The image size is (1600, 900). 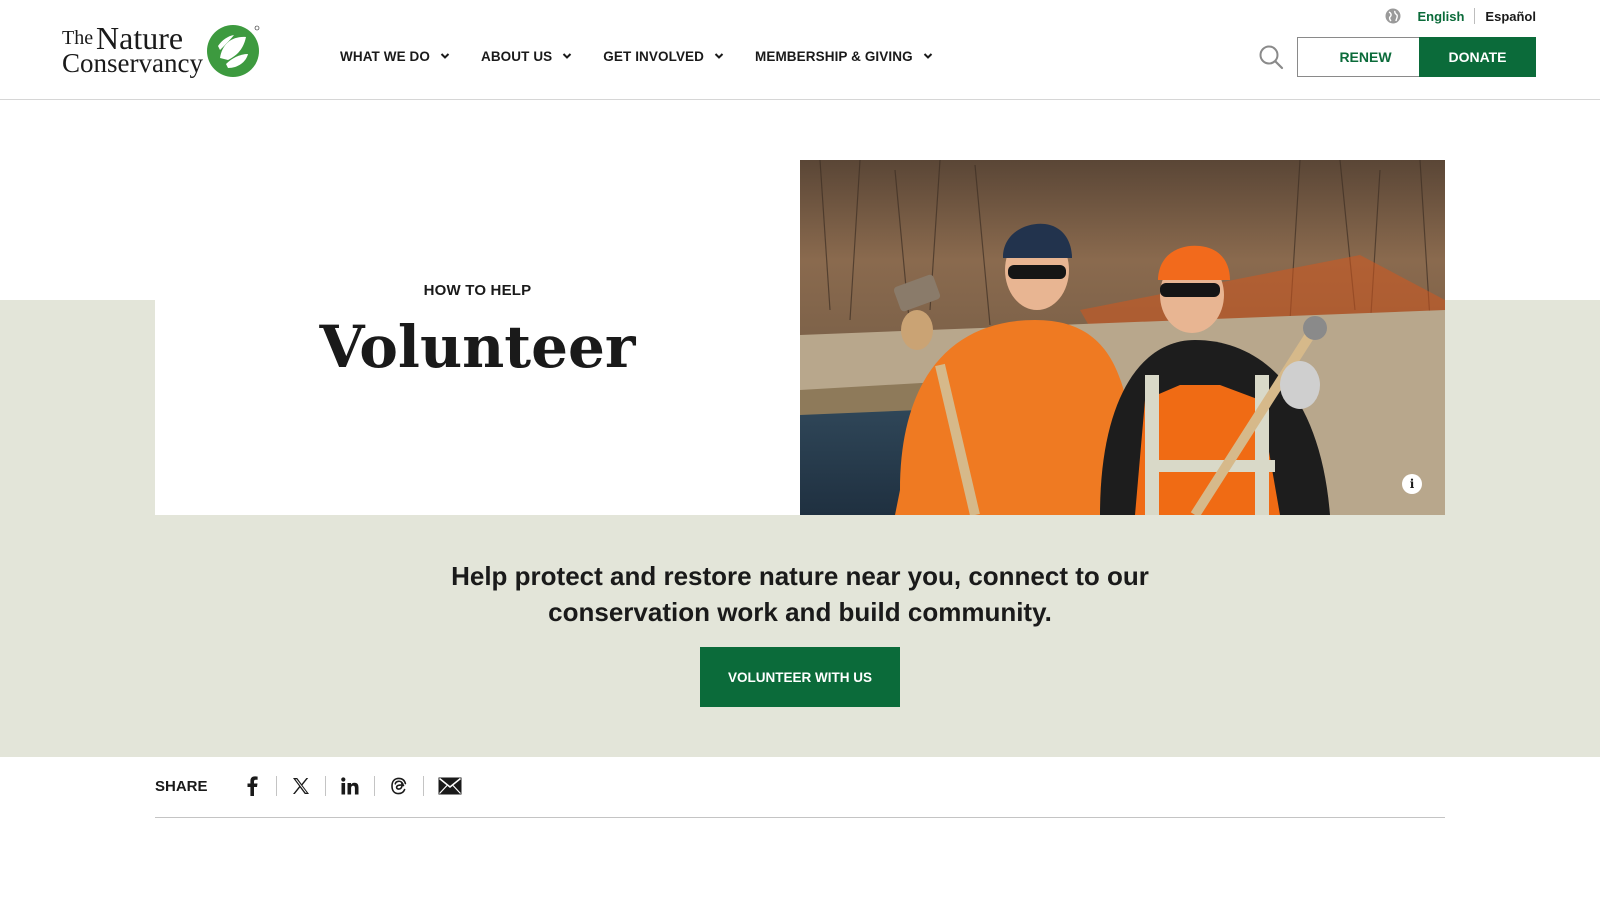 I want to click on share-divider-rule, so click(x=800, y=817).